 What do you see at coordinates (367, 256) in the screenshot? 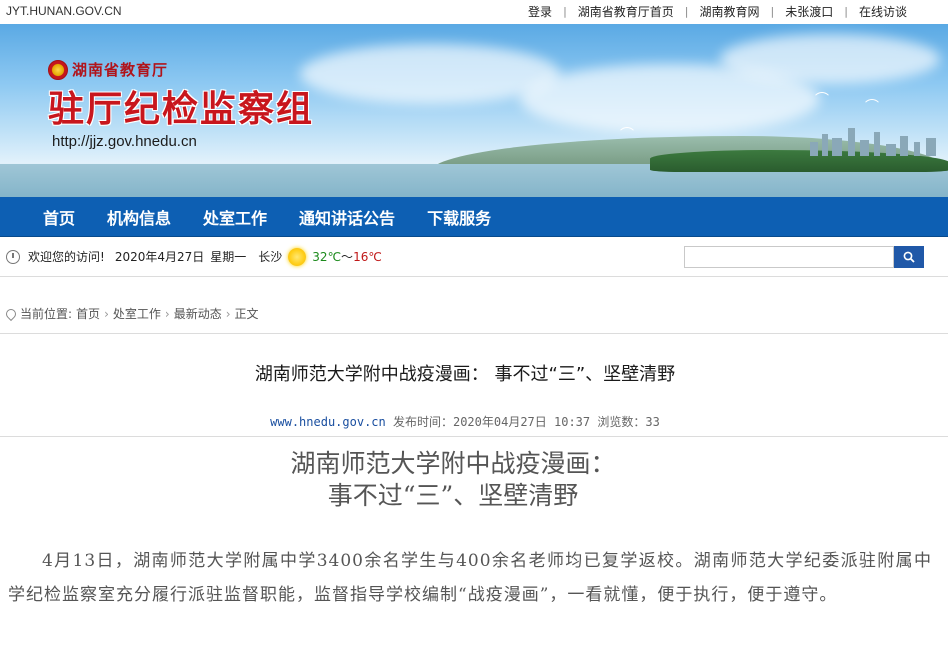
I see `temperature-low: 16℃` at bounding box center [367, 256].